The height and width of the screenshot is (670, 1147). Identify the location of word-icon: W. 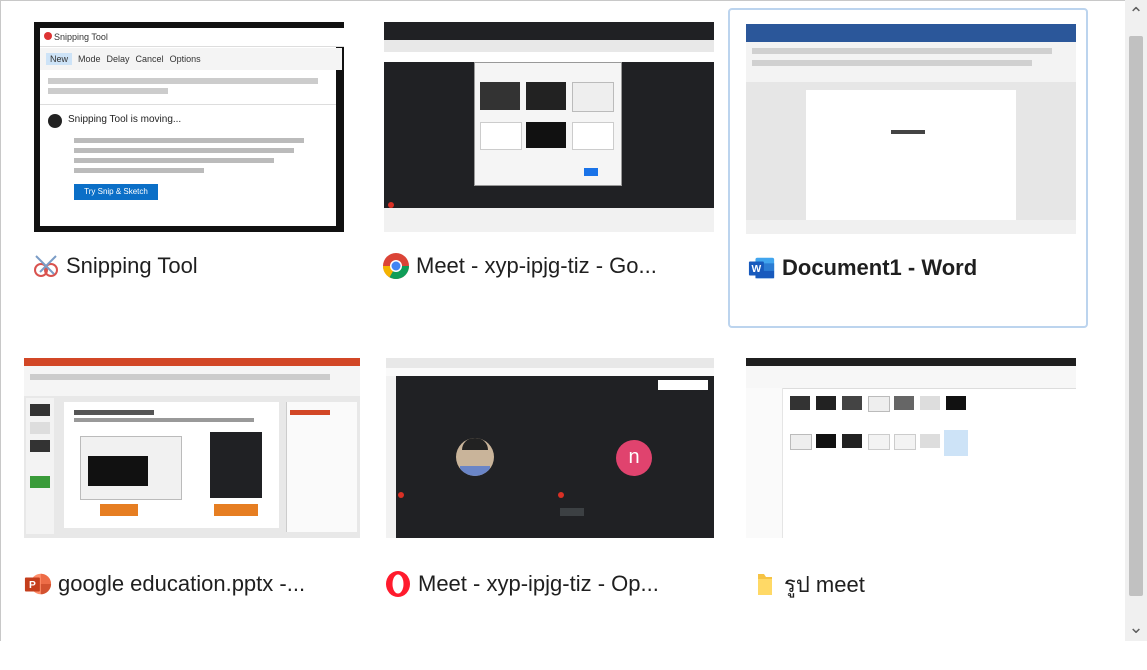
(762, 268).